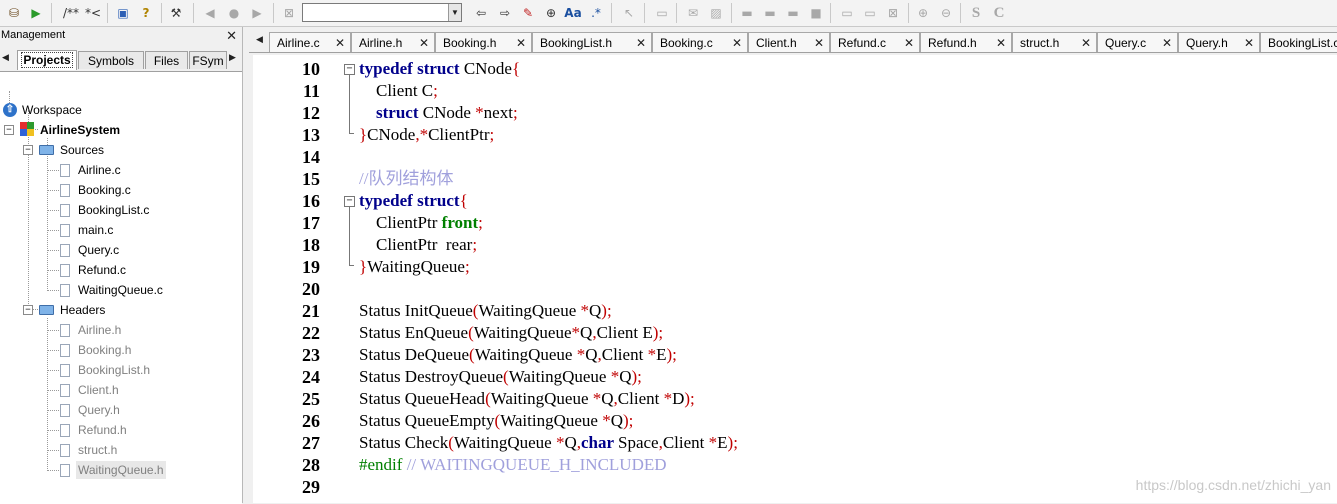 Image resolution: width=1337 pixels, height=504 pixels. I want to click on tree-file: BookingList.h, so click(114, 370).